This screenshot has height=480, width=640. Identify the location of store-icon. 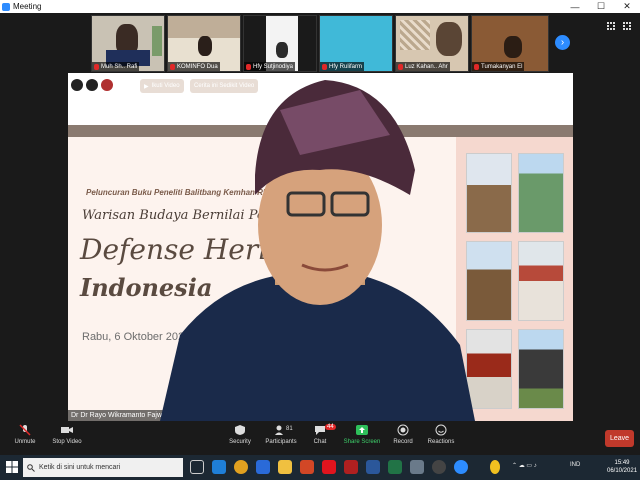
(263, 467).